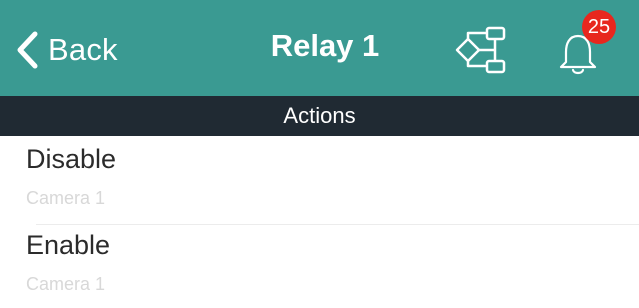 This screenshot has height=308, width=639. I want to click on back-button-label: Back, so click(83, 49).